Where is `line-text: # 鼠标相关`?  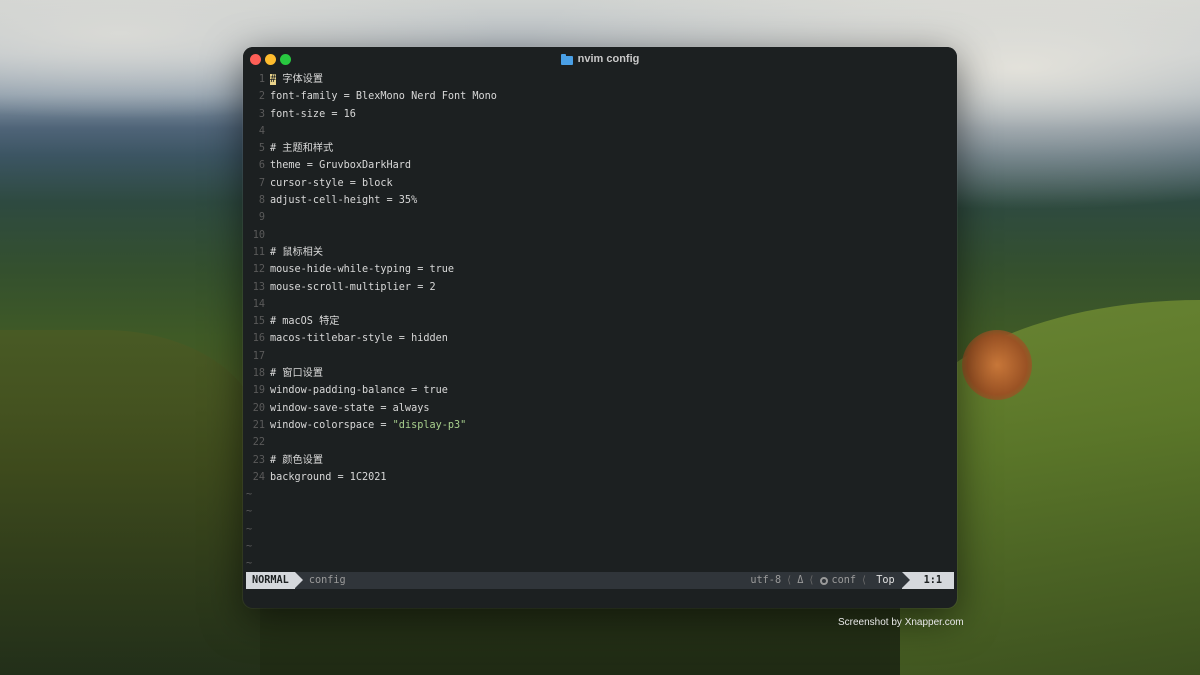
line-text: # 鼠标相关 is located at coordinates (296, 252).